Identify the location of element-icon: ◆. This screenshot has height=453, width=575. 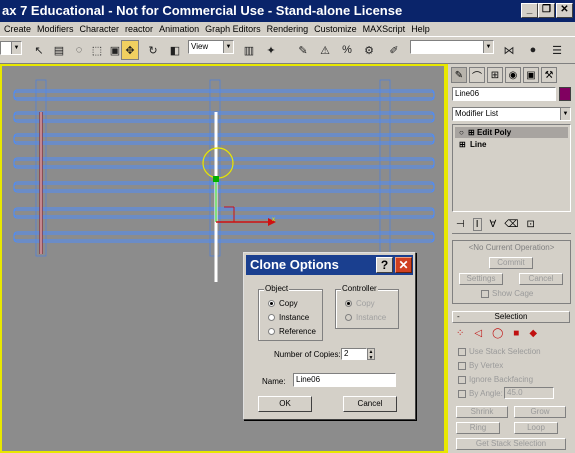
(533, 333).